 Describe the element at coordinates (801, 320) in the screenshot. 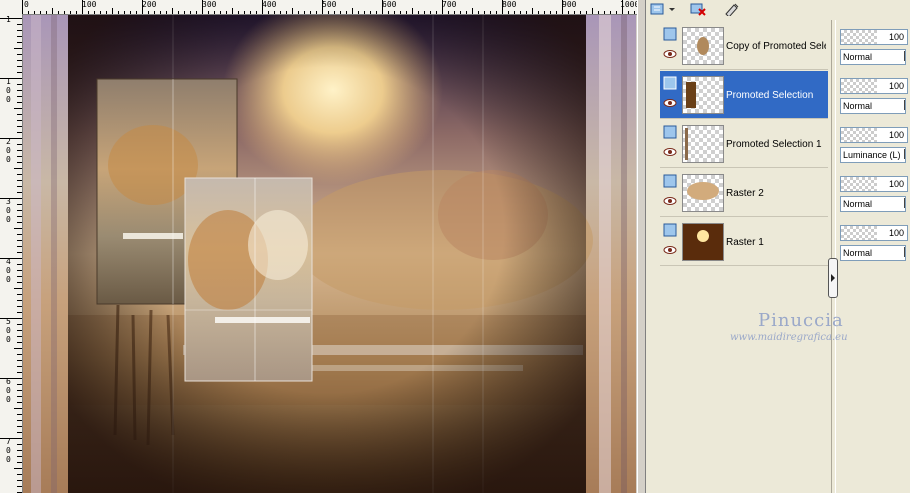

I see `watermark-name: Pinuccia` at that location.